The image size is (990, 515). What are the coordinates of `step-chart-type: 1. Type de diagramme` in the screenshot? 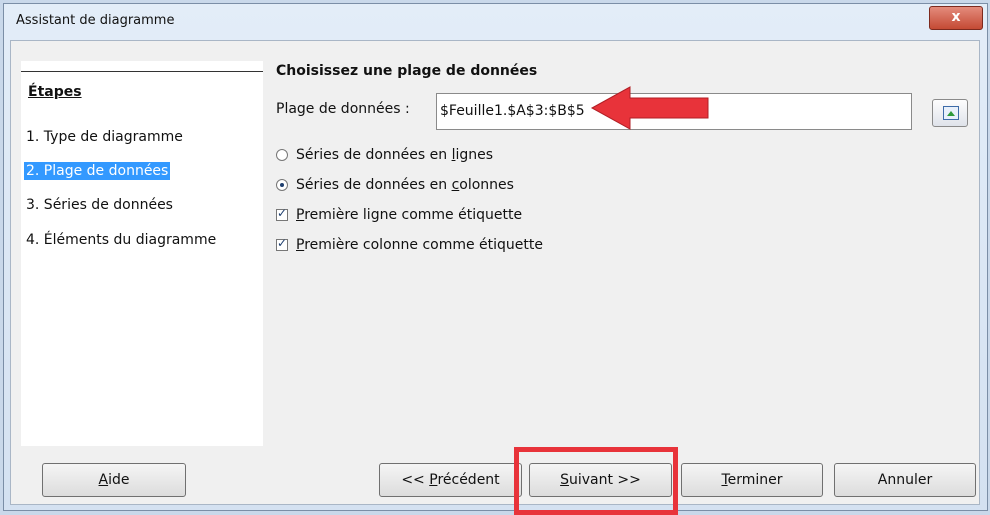 It's located at (104, 137).